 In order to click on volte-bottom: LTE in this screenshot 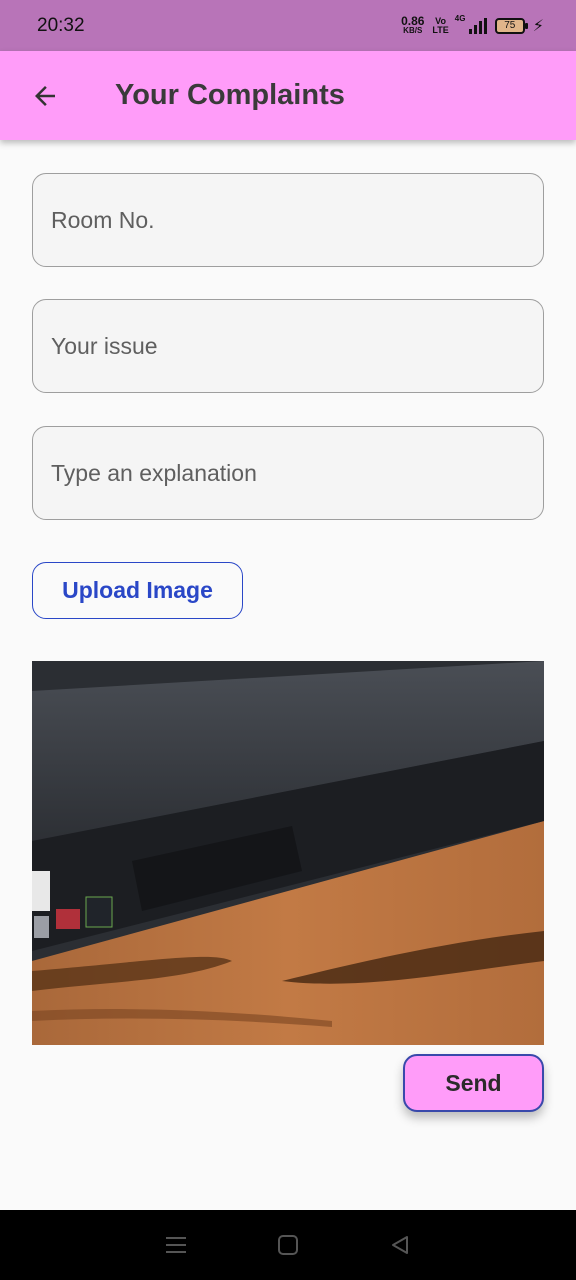, I will do `click(440, 29)`.